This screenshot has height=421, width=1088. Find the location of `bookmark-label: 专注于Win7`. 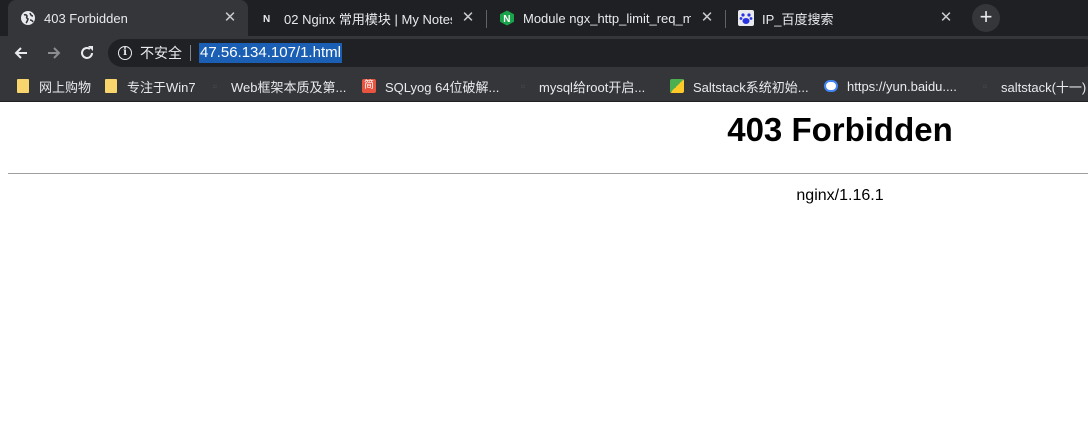

bookmark-label: 专注于Win7 is located at coordinates (161, 87).